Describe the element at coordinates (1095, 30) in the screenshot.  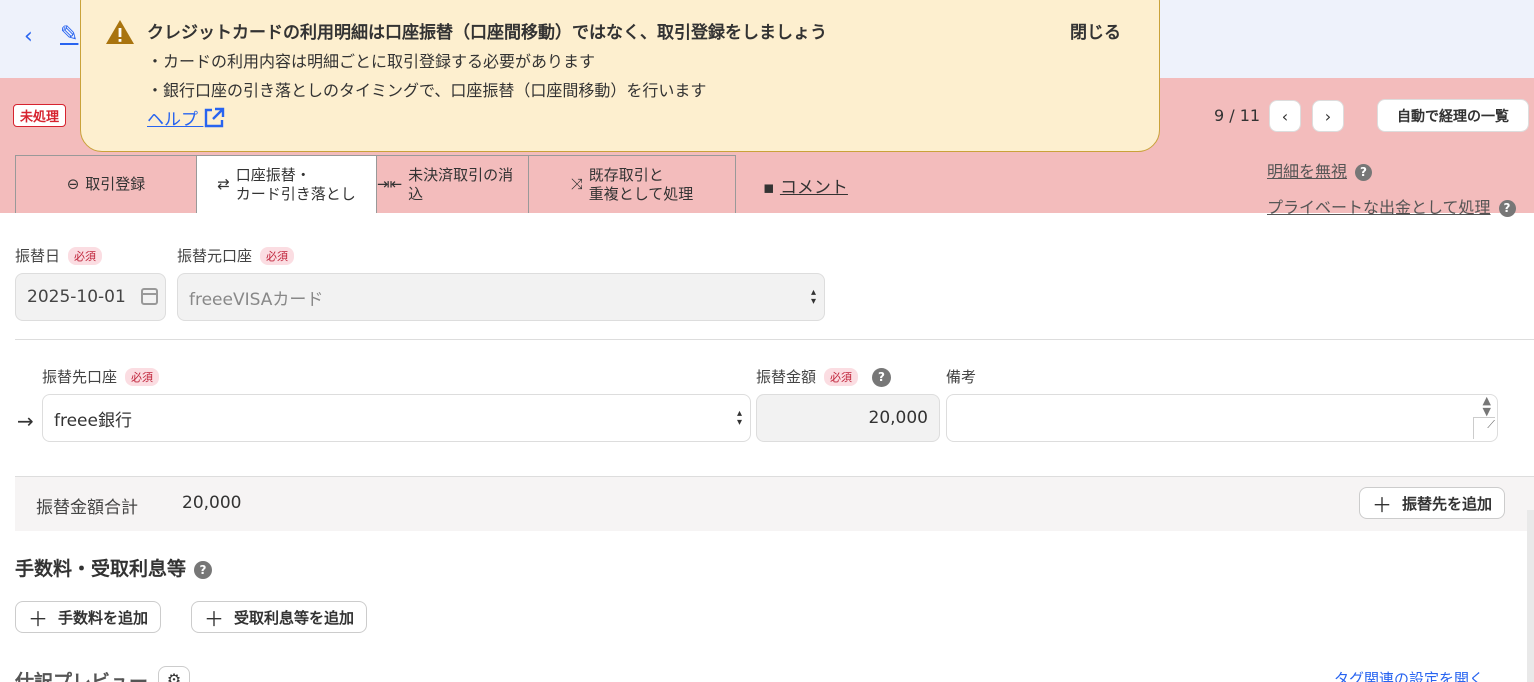
I see `close-button: 閉じる` at that location.